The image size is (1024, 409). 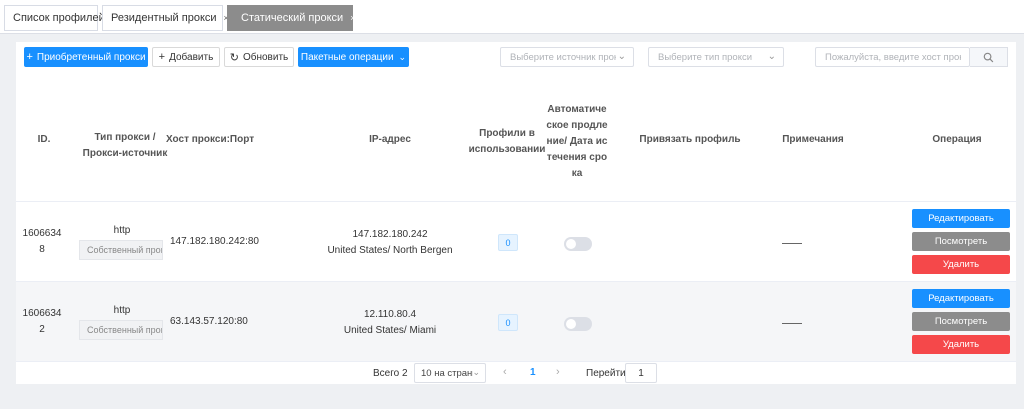 I want to click on add-button: + Добавить, so click(x=186, y=57).